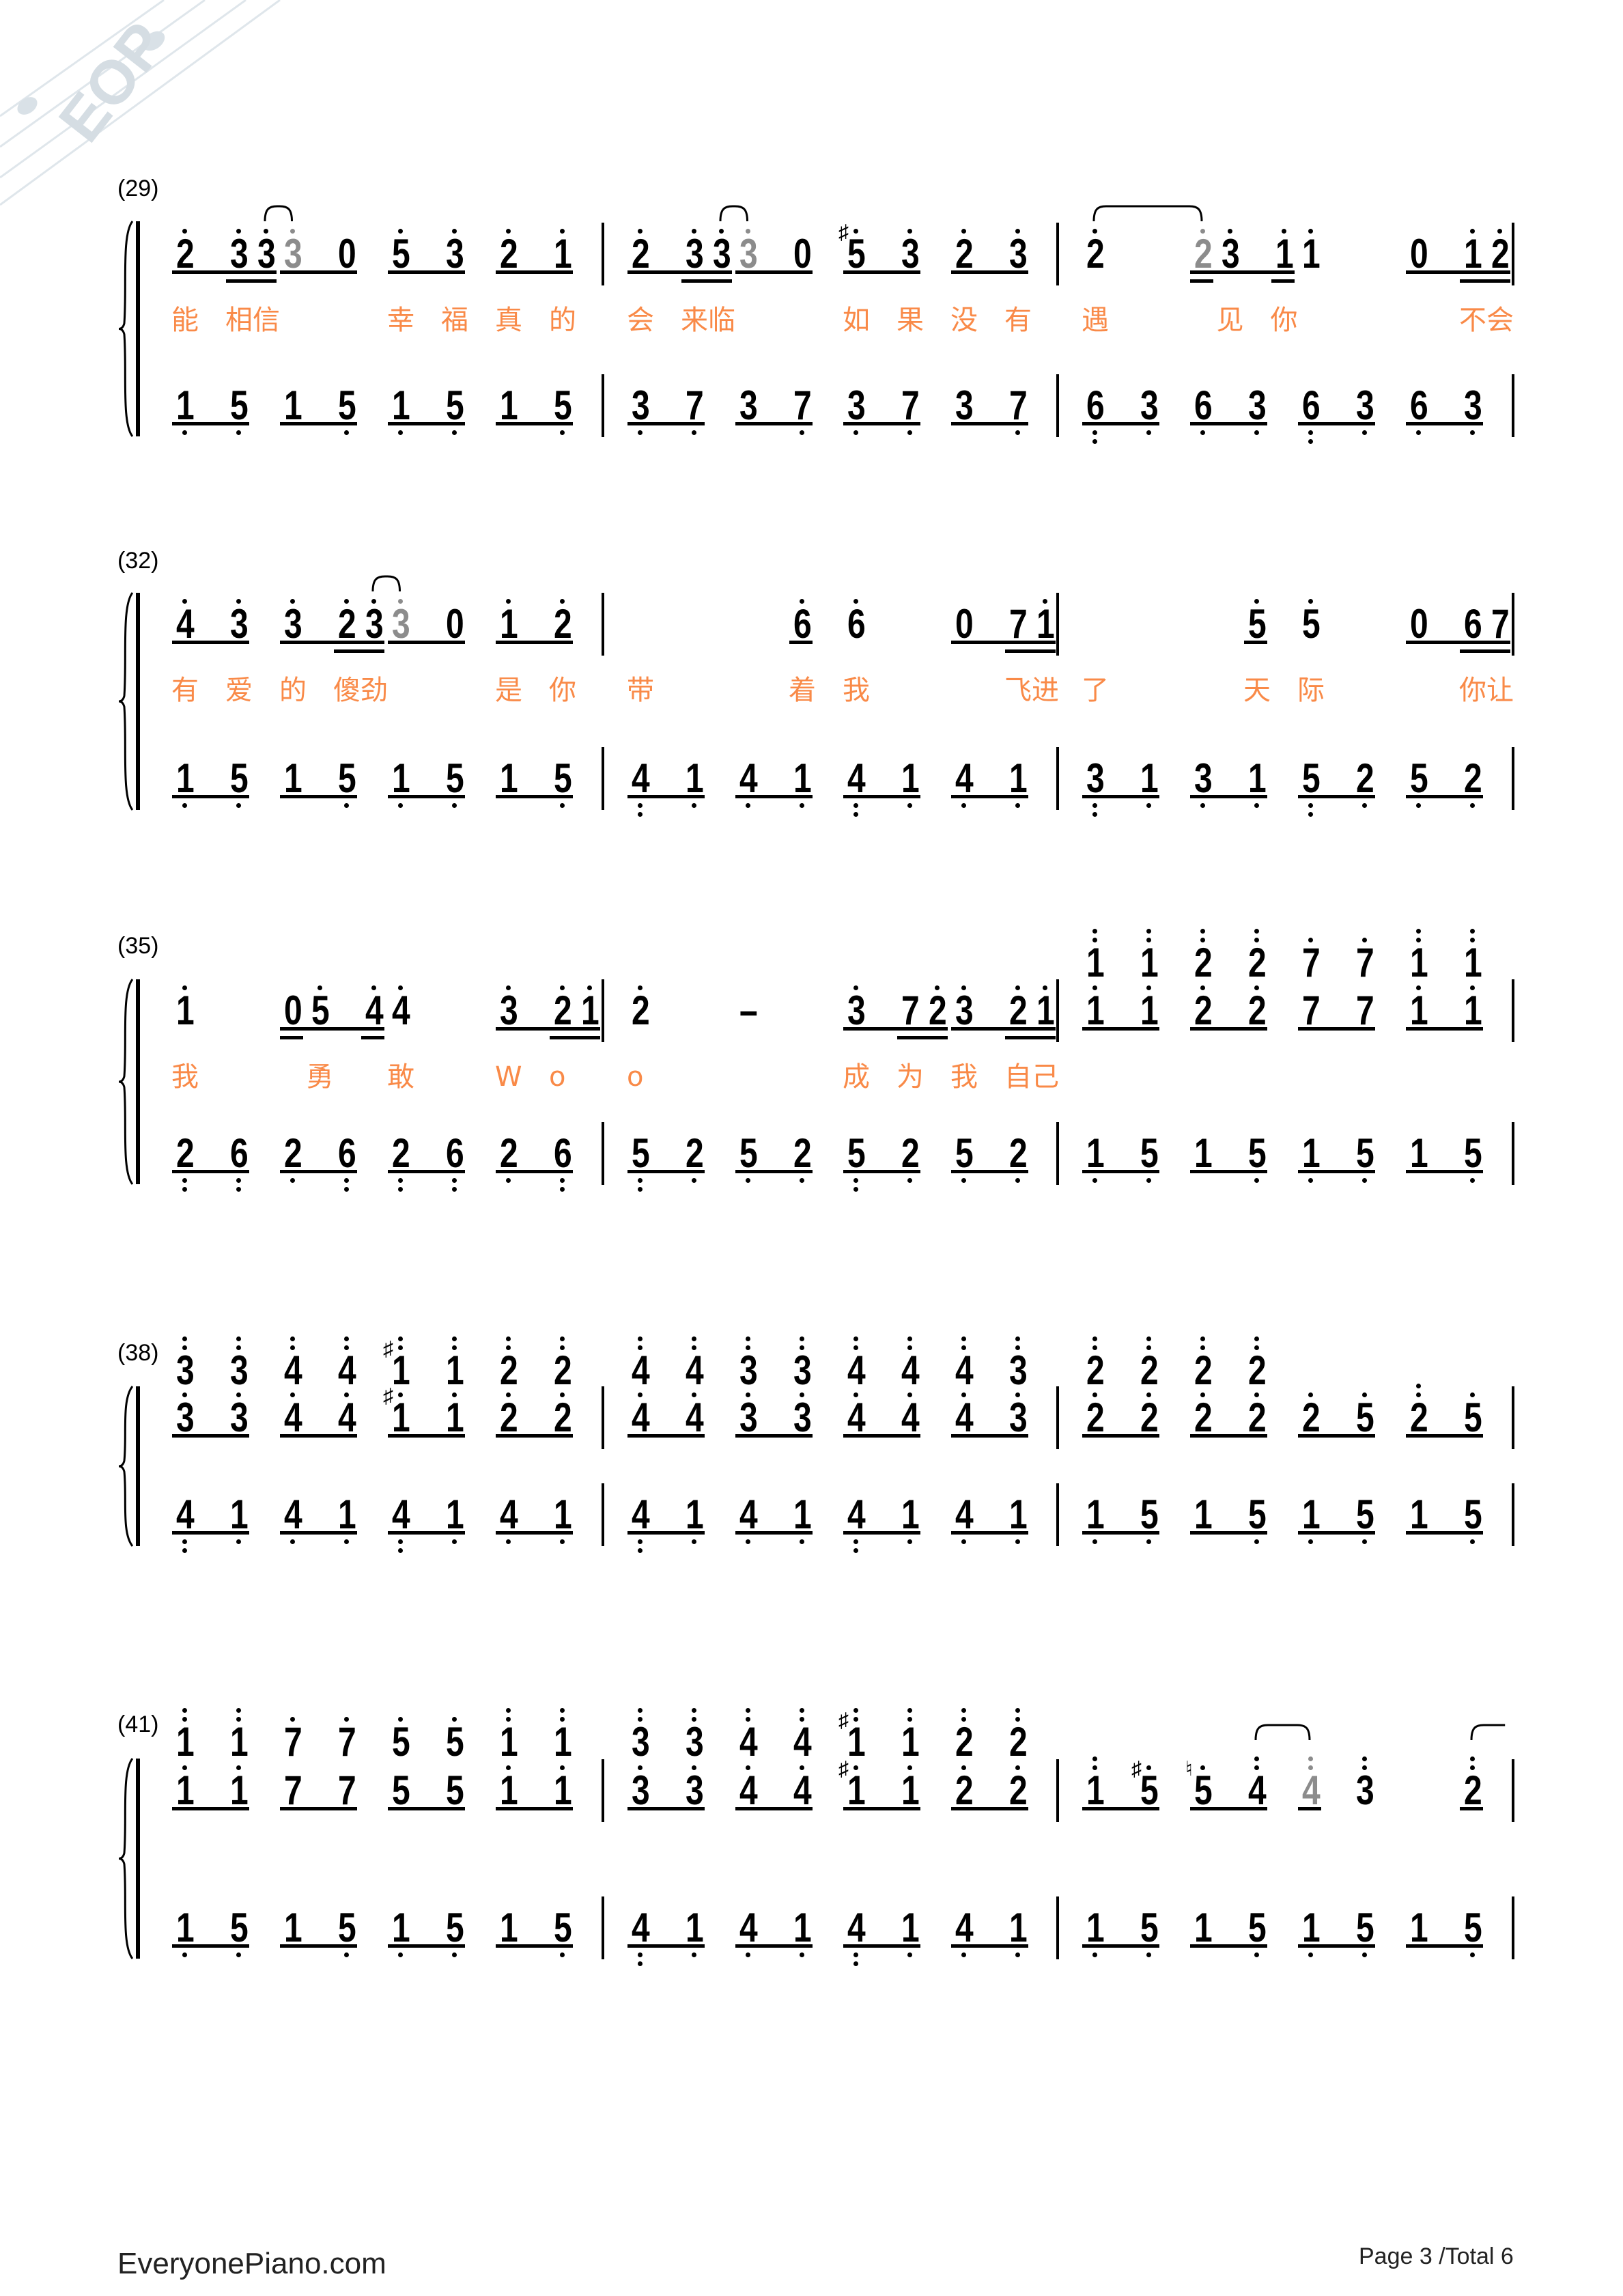 The width and height of the screenshot is (1623, 2296). What do you see at coordinates (1419, 254) in the screenshot?
I see `melody-note: 0` at bounding box center [1419, 254].